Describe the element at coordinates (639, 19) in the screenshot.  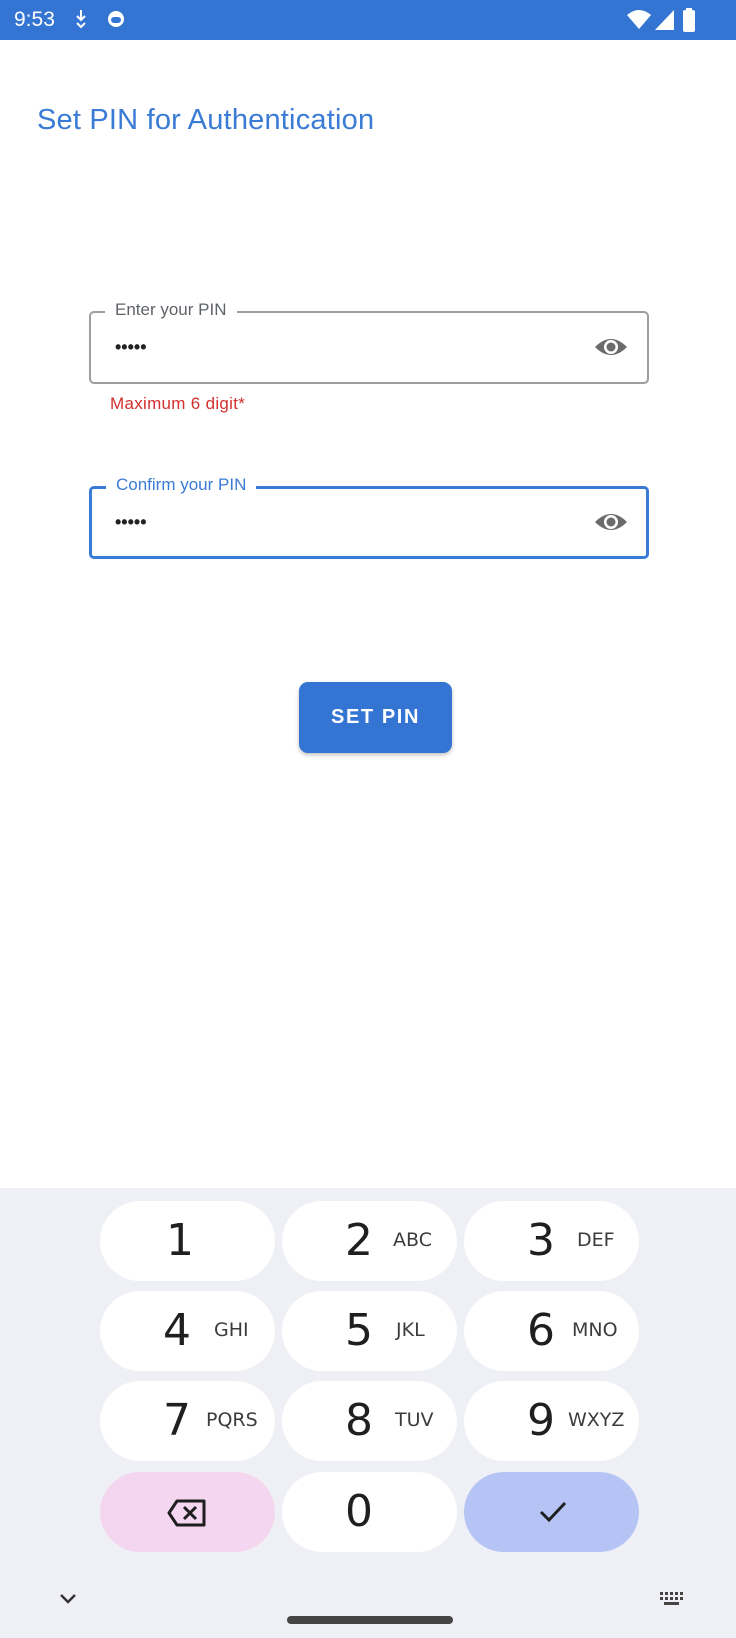
I see `wifi-icon` at that location.